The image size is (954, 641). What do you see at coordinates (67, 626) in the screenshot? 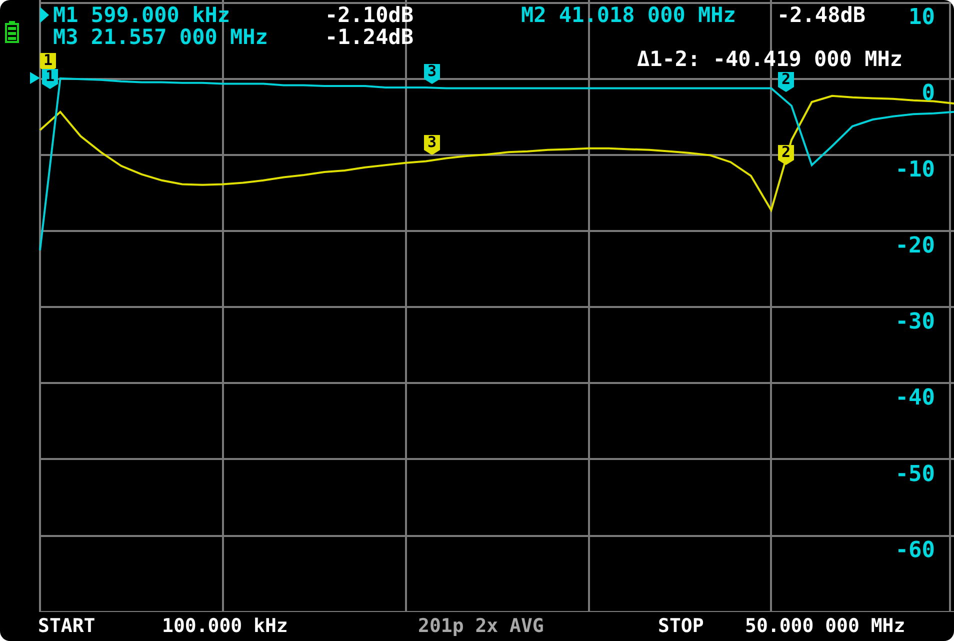
I see `start-label: START` at bounding box center [67, 626].